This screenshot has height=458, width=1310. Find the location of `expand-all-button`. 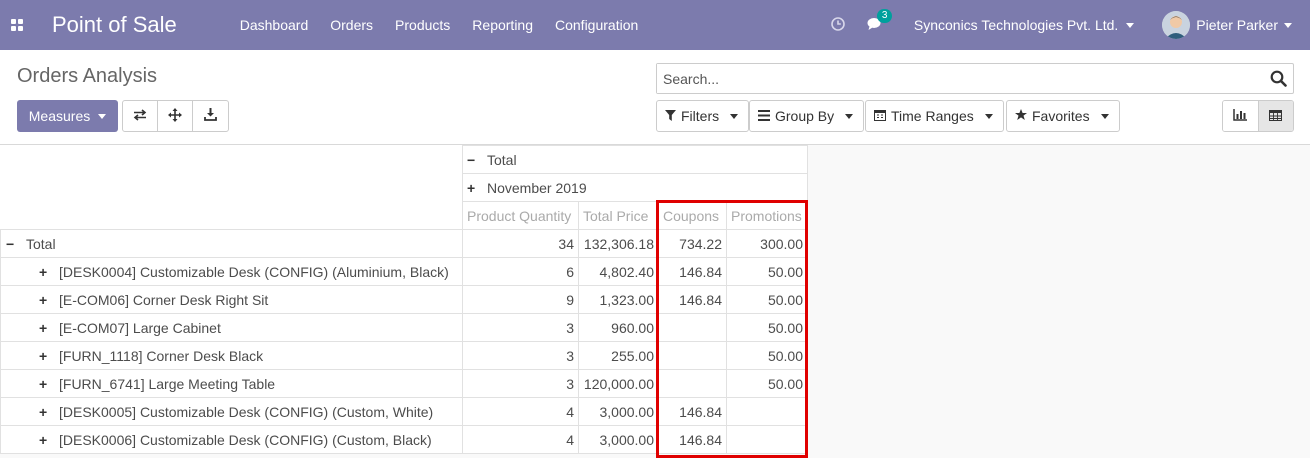

expand-all-button is located at coordinates (175, 116).